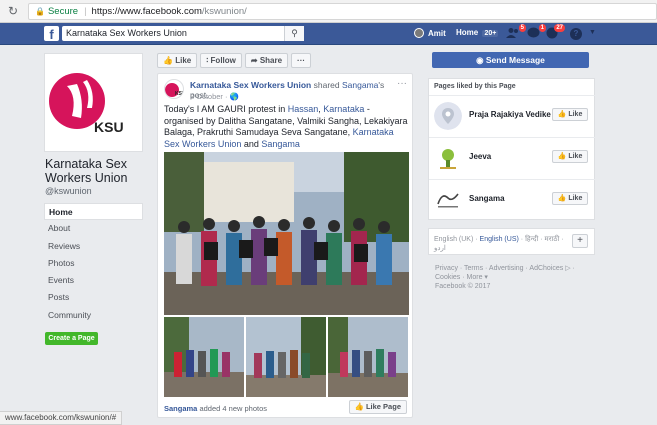 This screenshot has height=425, width=657. What do you see at coordinates (93, 212) in the screenshot?
I see `left-nav-home: Home` at bounding box center [93, 212].